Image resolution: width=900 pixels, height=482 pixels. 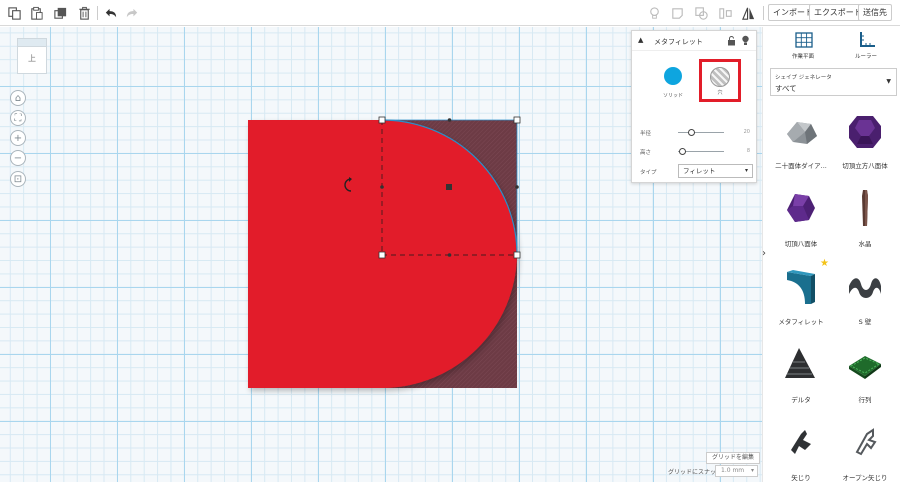 What do you see at coordinates (720, 77) in the screenshot?
I see `hole-swatch` at bounding box center [720, 77].